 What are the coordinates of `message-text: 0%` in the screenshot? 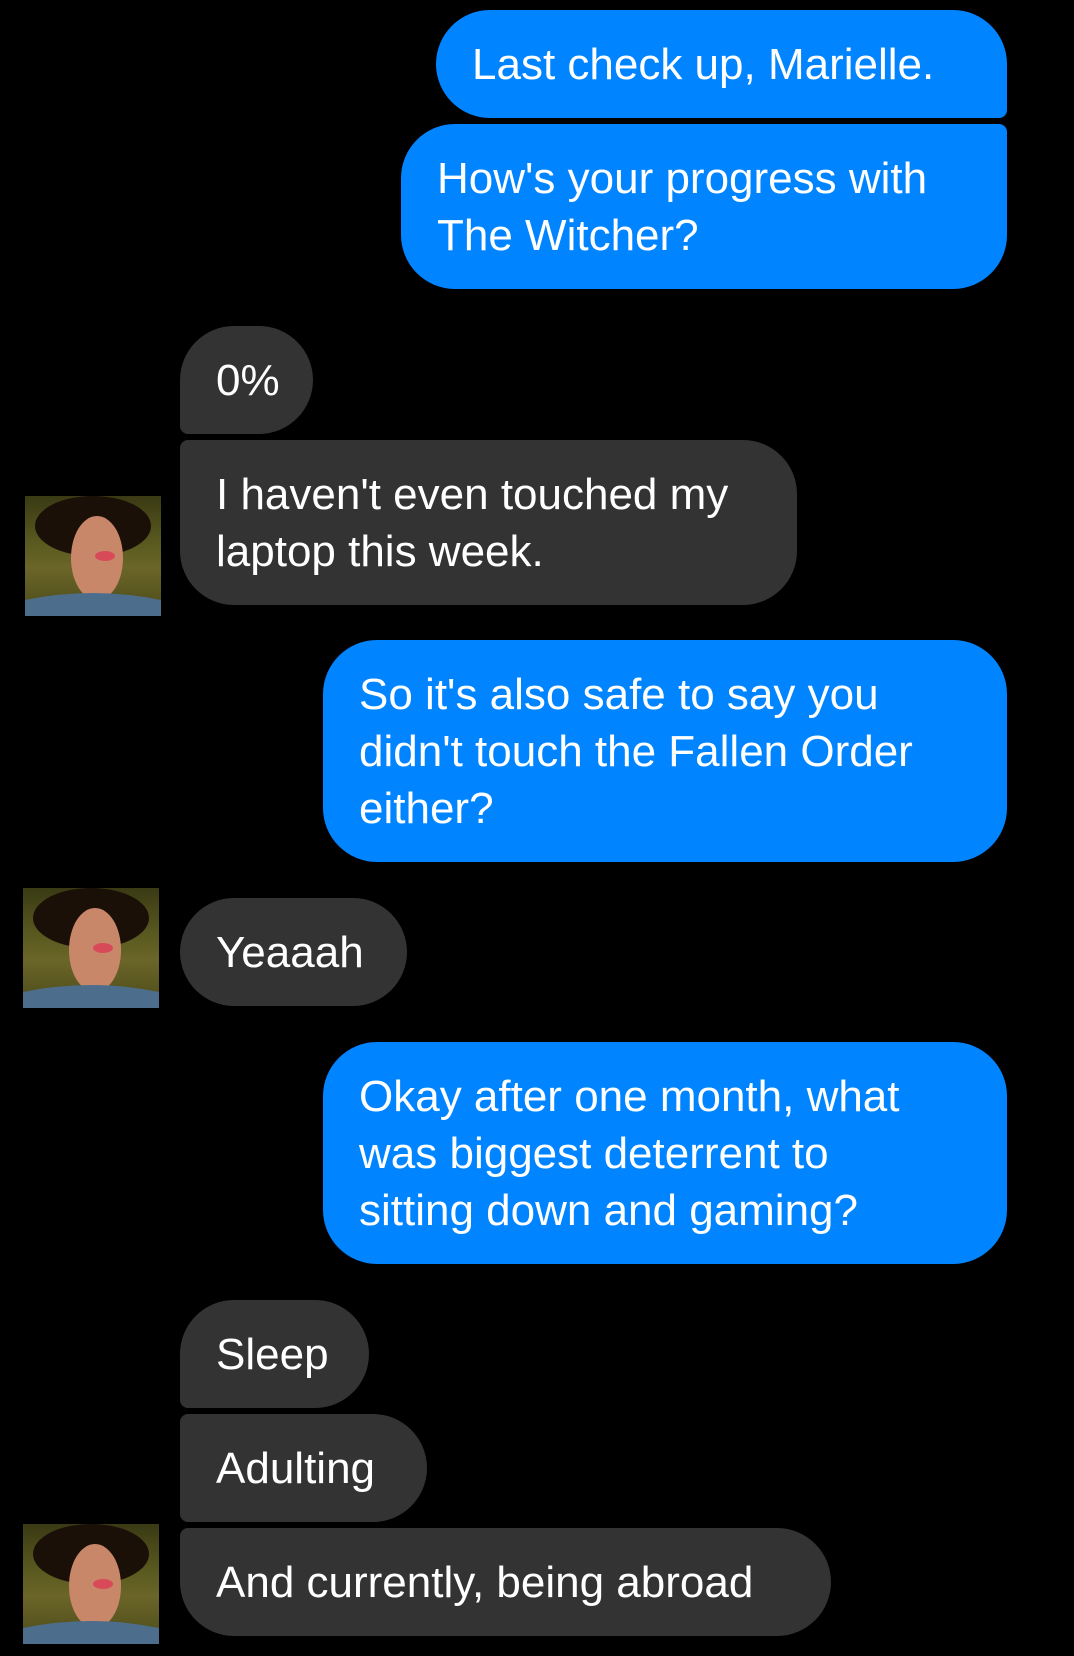 It's located at (248, 380).